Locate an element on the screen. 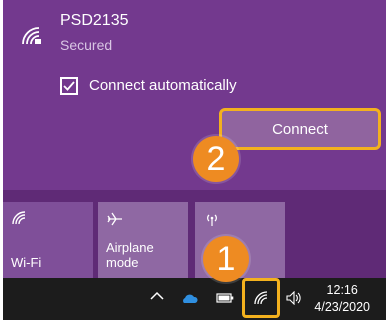 The image size is (386, 320). step-2-callout: 2 is located at coordinates (216, 159).